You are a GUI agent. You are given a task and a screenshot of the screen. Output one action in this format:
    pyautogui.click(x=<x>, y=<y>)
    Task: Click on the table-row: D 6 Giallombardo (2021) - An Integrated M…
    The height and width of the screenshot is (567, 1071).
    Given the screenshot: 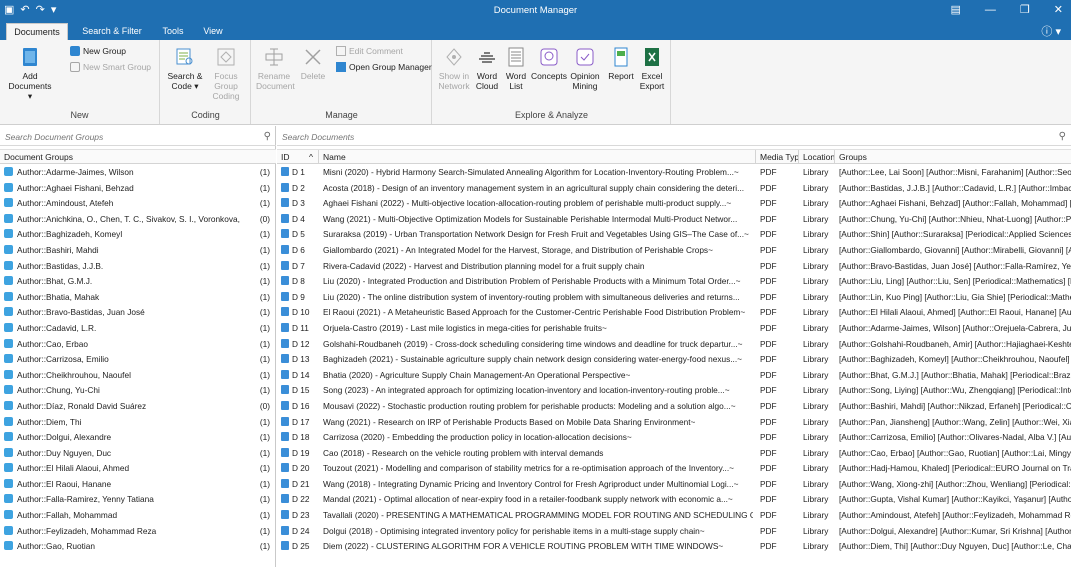 What is the action you would take?
    pyautogui.click(x=674, y=251)
    